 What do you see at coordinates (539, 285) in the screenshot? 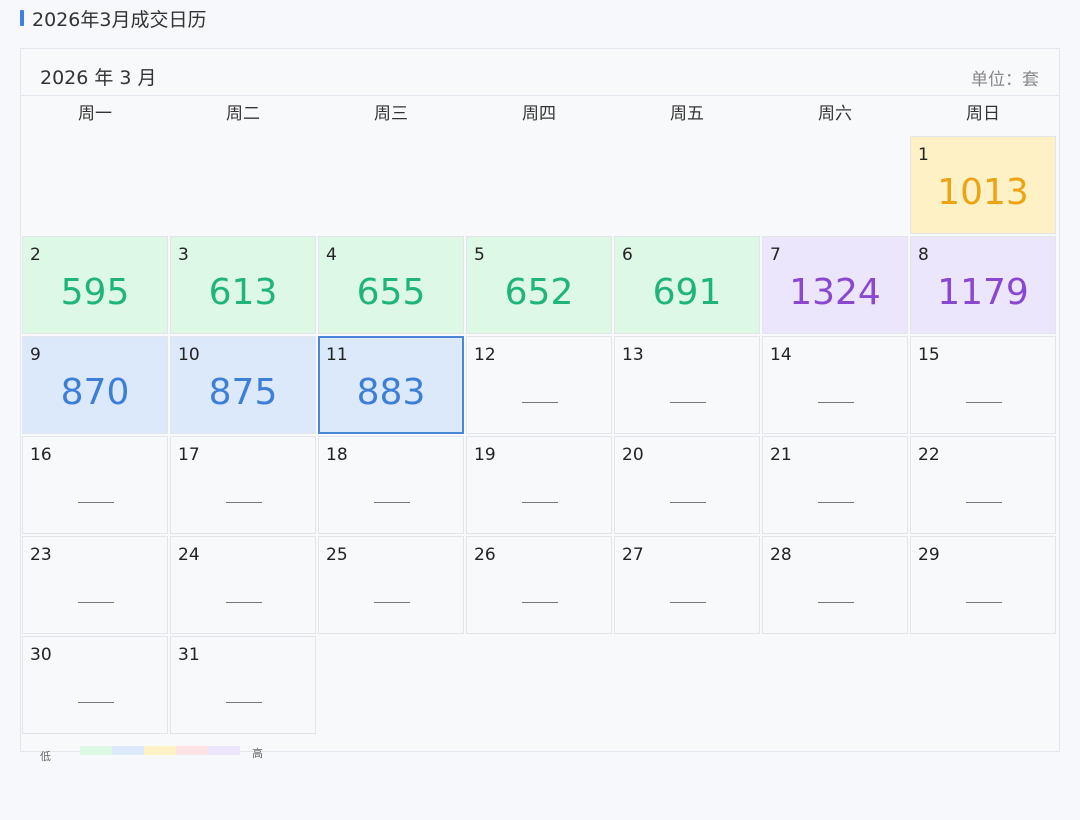
I see `day-cell-5: 5 652` at bounding box center [539, 285].